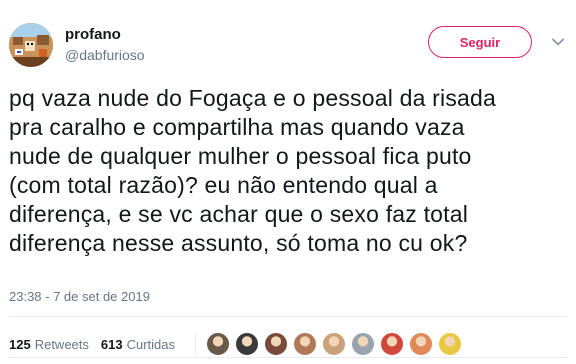 This screenshot has width=576, height=364. What do you see at coordinates (480, 42) in the screenshot?
I see `follow-button: Seguir` at bounding box center [480, 42].